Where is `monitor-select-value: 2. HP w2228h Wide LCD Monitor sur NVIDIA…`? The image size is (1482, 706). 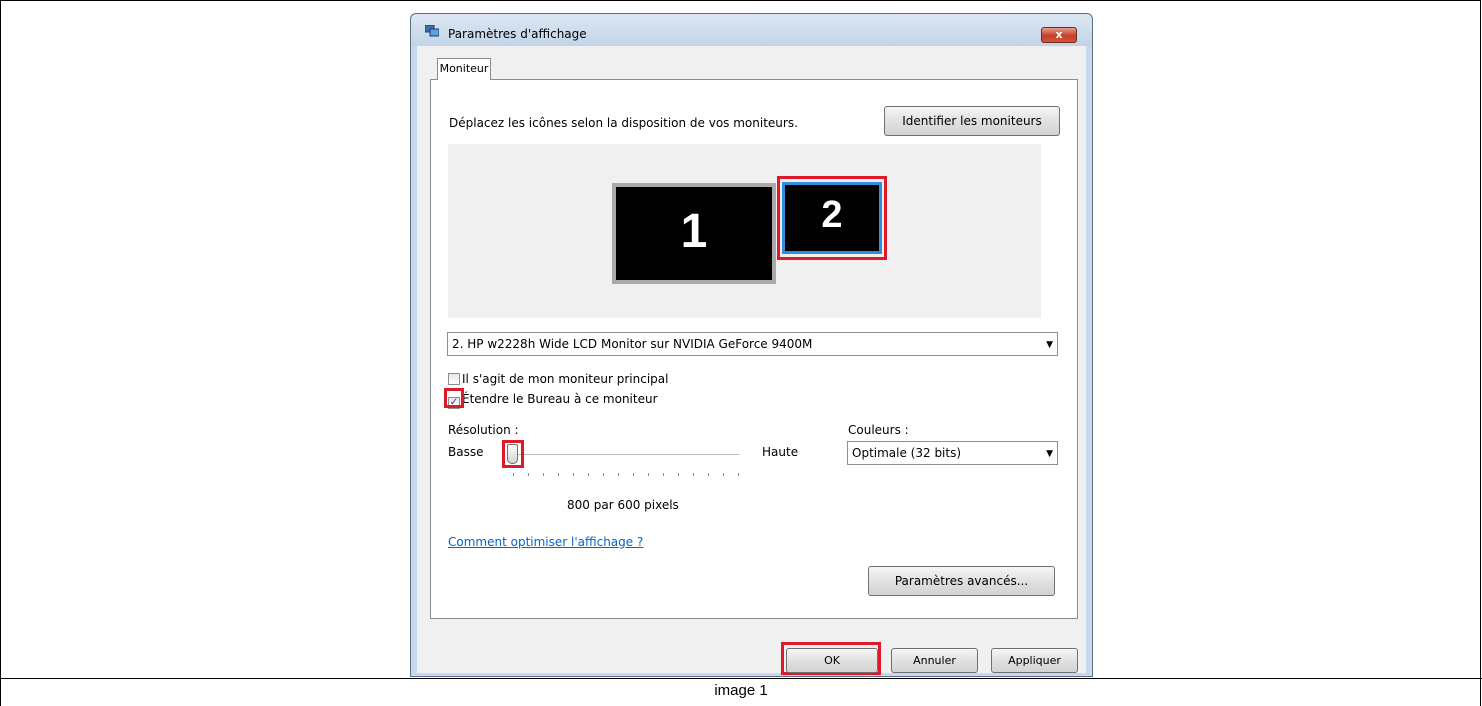
monitor-select-value: 2. HP w2228h Wide LCD Monitor sur NVIDIA… is located at coordinates (632, 344).